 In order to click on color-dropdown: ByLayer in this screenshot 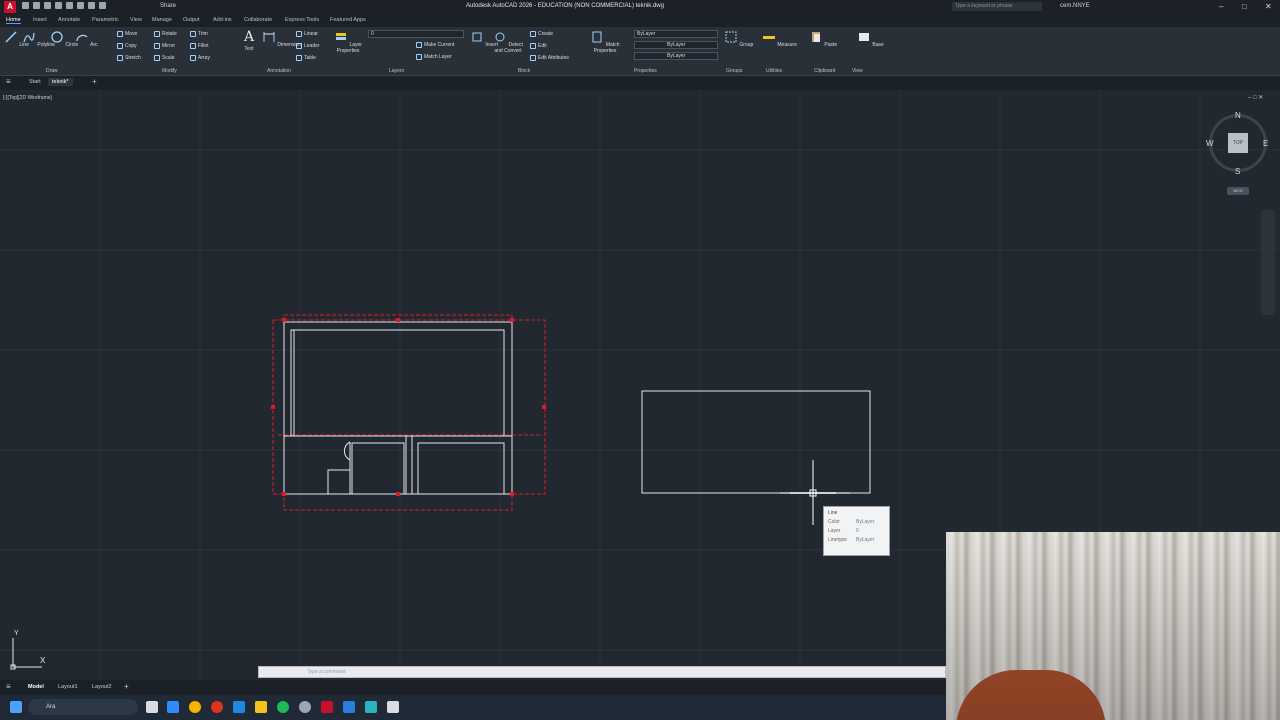, I will do `click(676, 34)`.